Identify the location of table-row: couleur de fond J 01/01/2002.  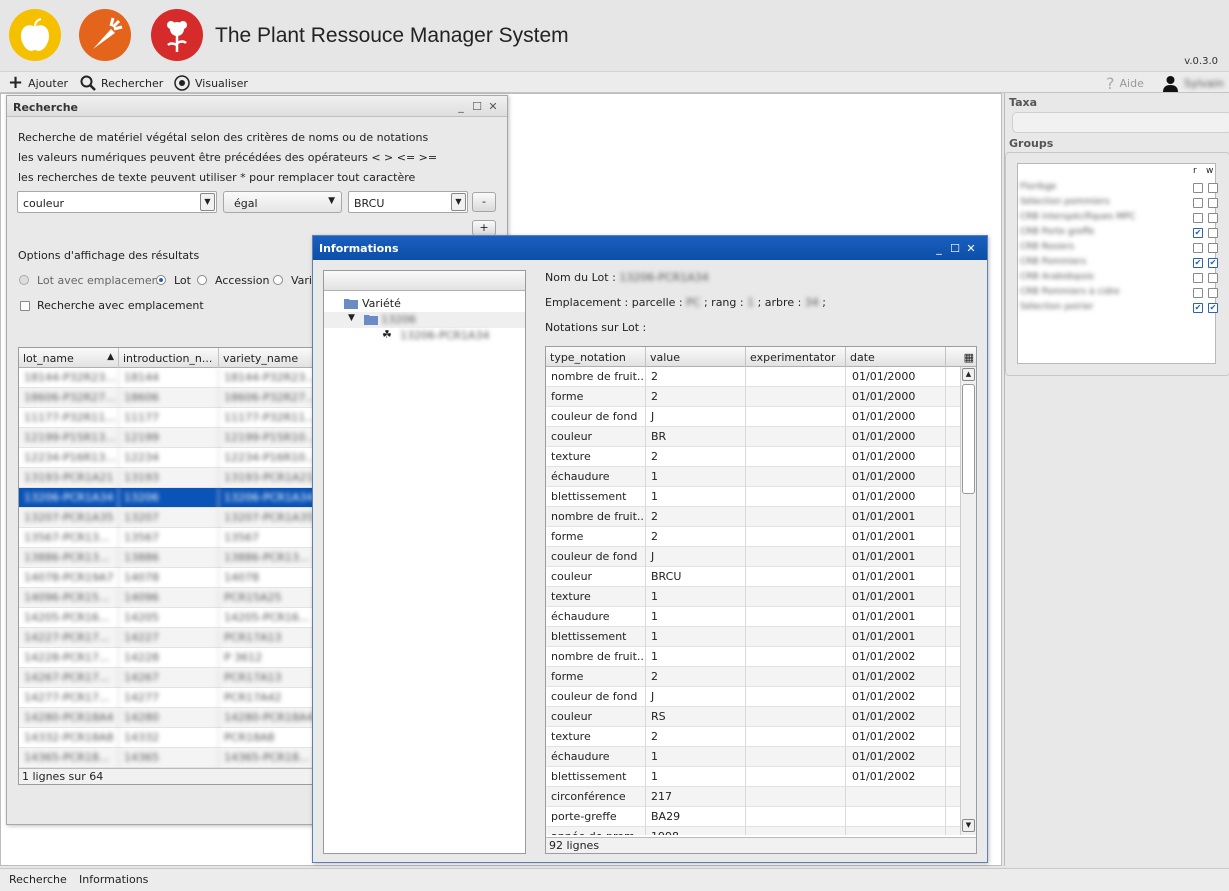
(753, 697).